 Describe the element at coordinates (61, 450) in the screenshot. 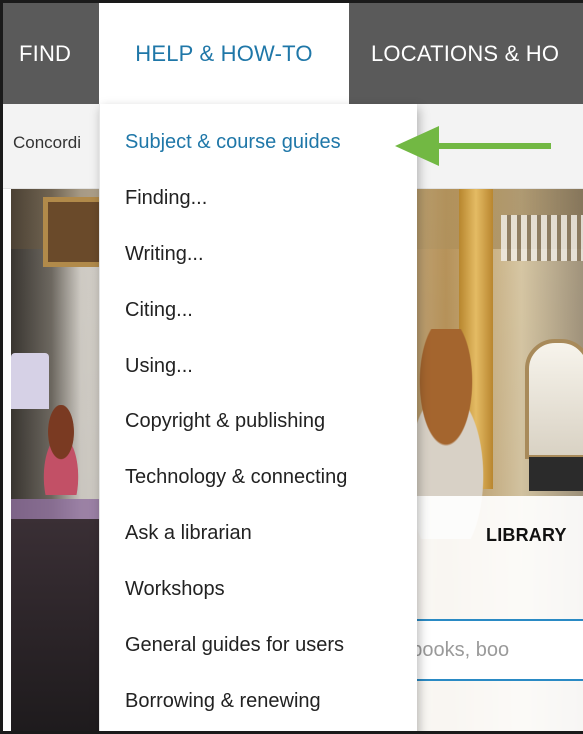

I see `hero-student-left` at that location.